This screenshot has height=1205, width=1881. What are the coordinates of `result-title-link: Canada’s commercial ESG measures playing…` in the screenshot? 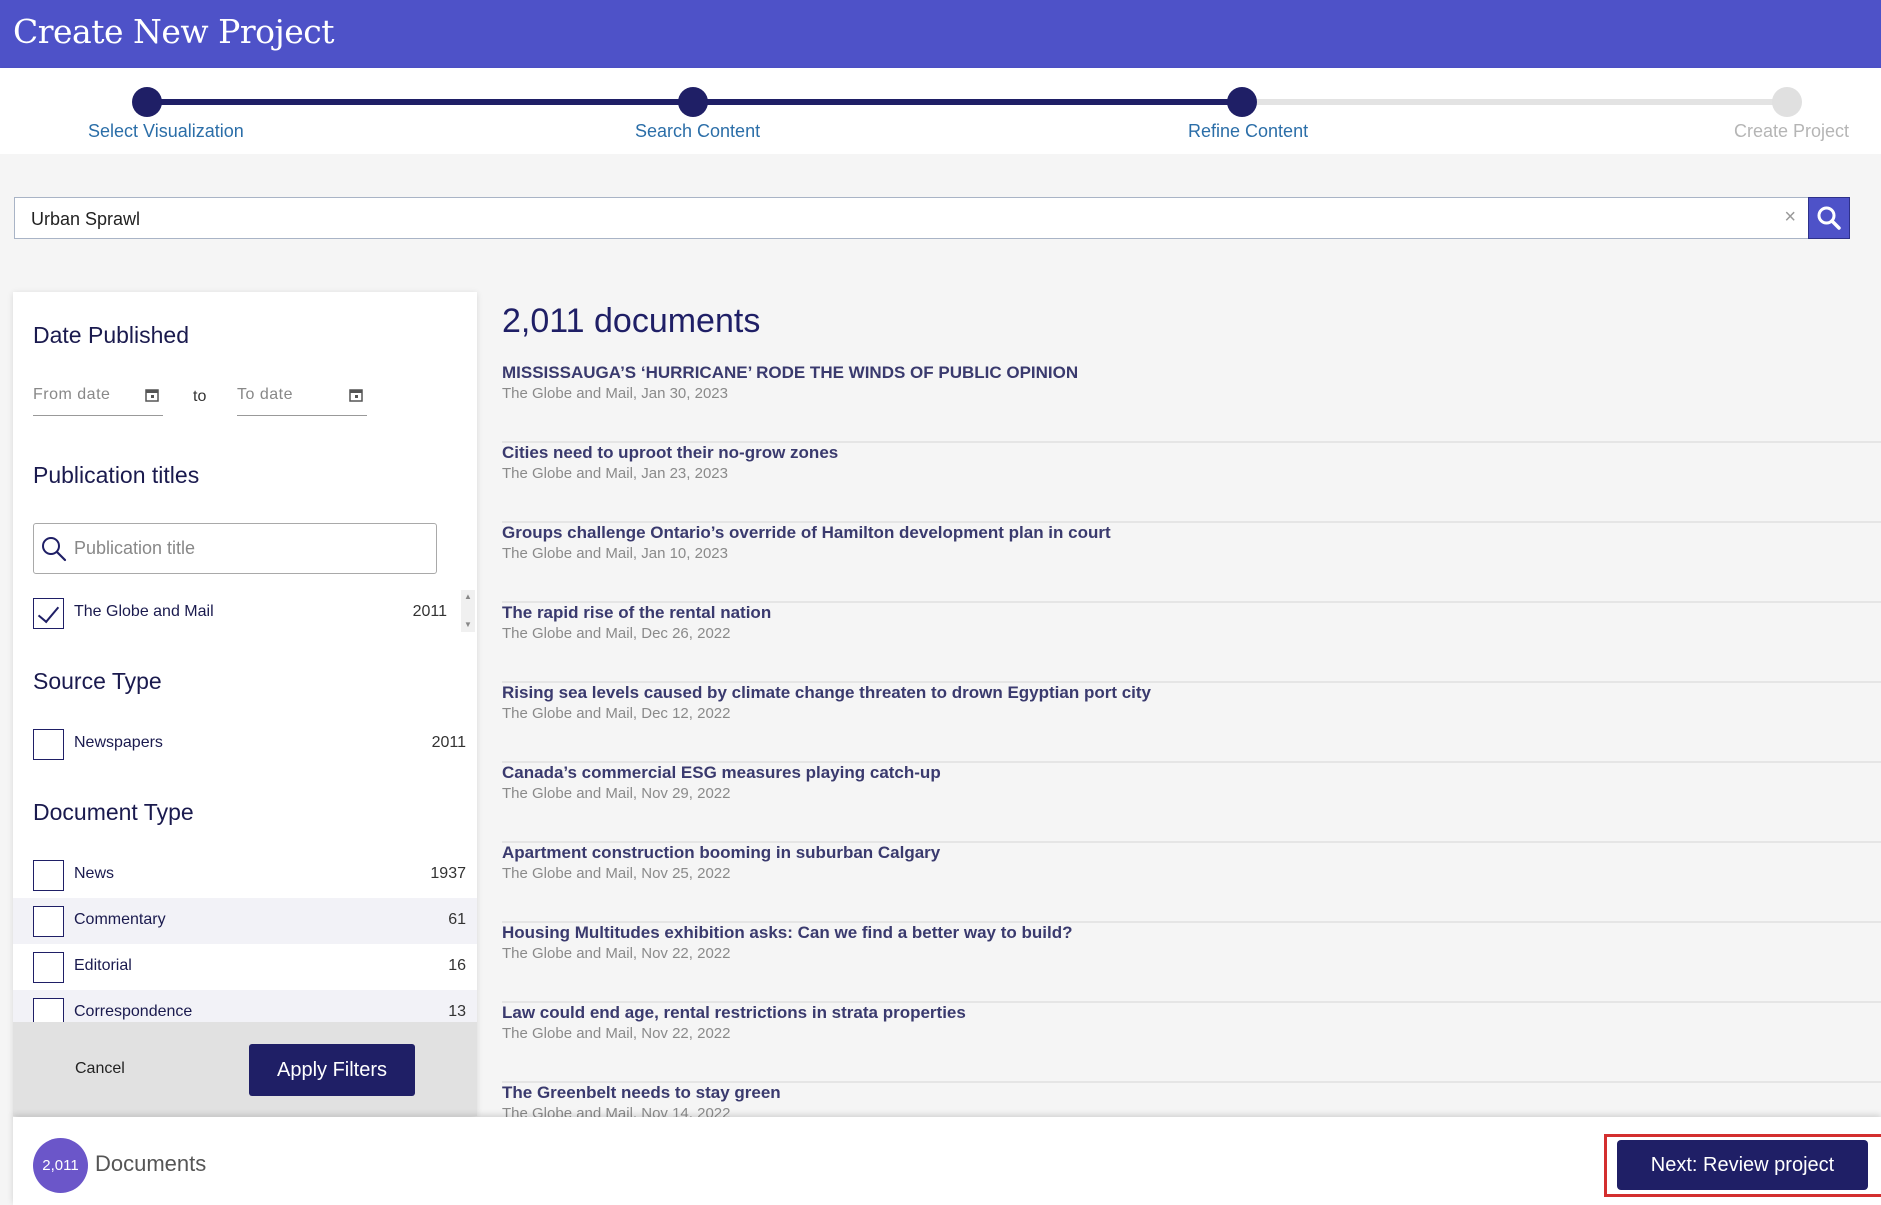 It's located at (721, 773).